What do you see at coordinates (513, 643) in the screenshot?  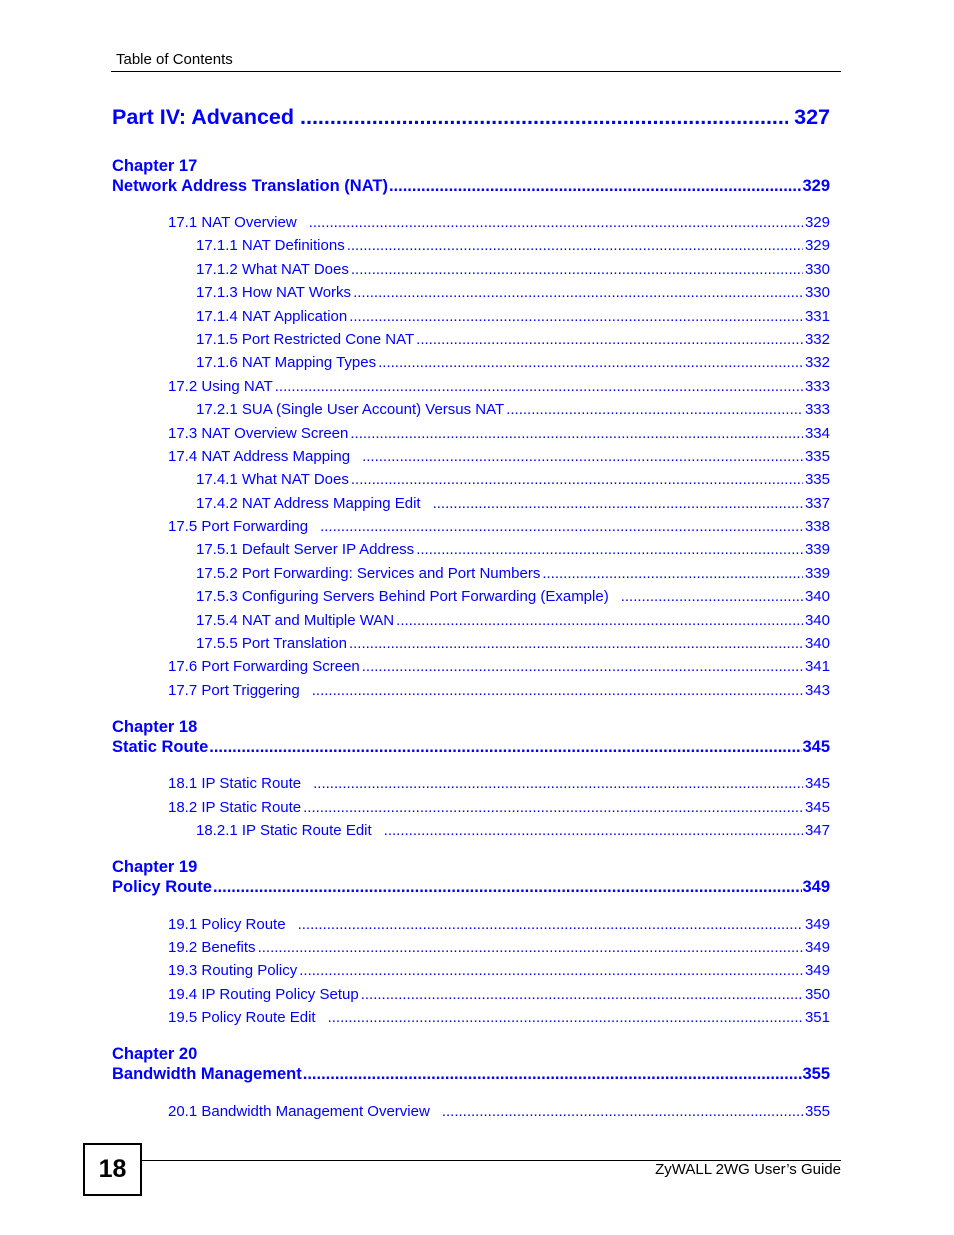 I see `toc-subsection-entry: 17.5.5 Port Translation 340` at bounding box center [513, 643].